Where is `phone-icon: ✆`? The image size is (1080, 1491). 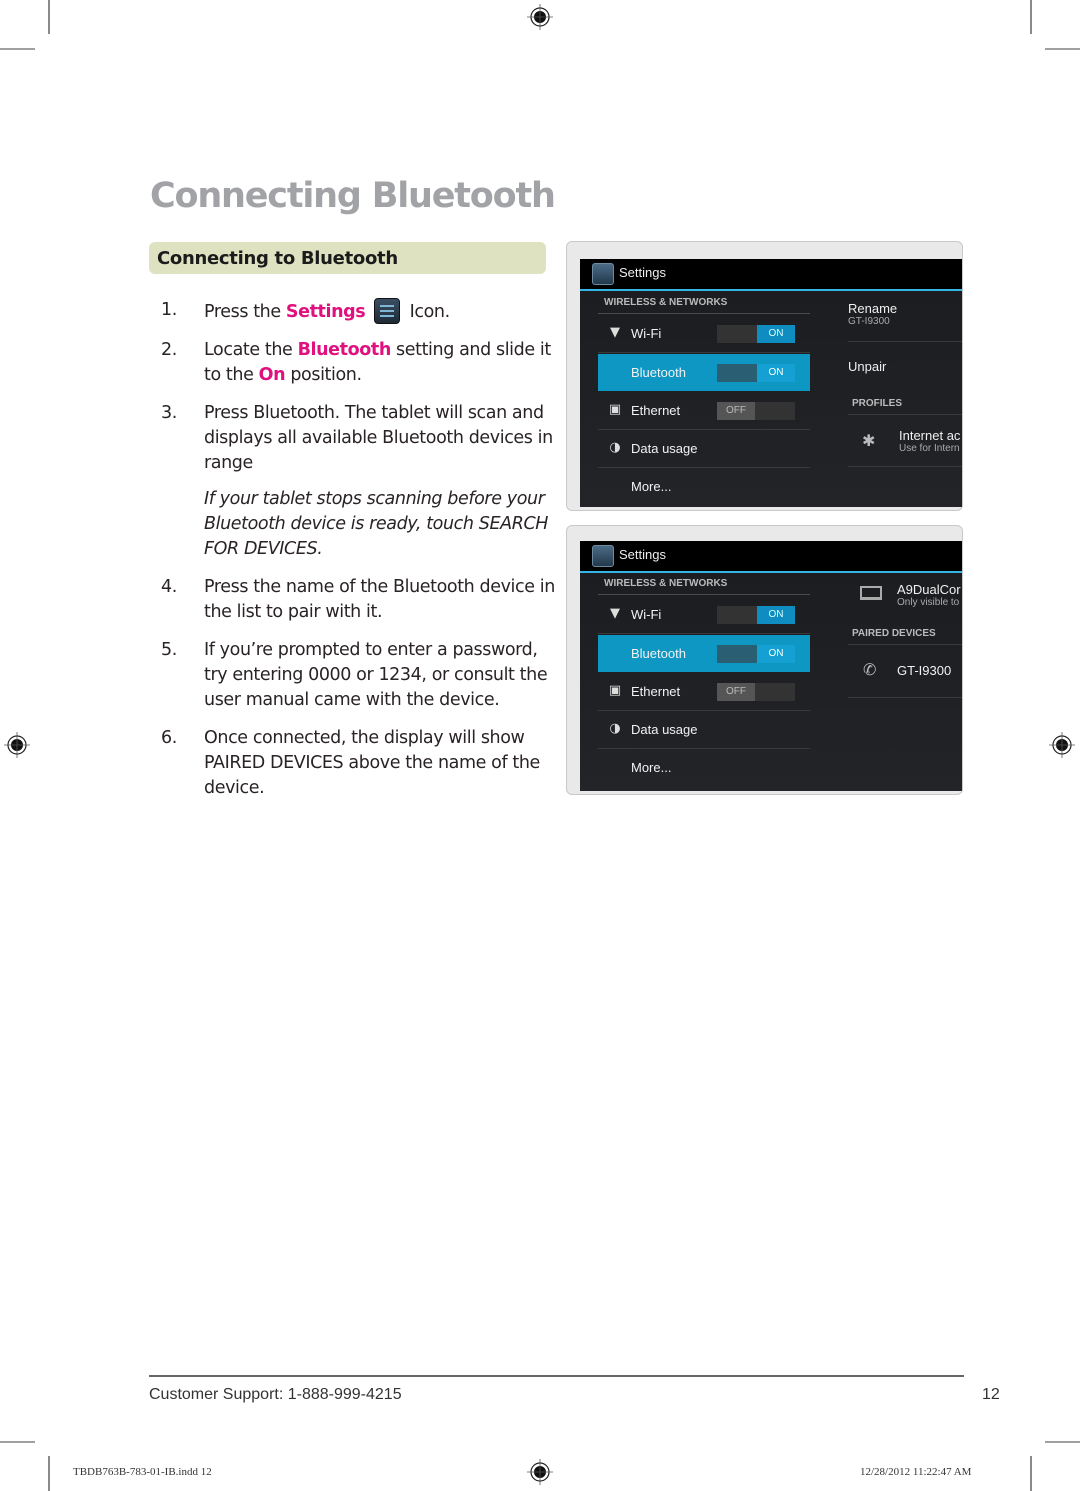
phone-icon: ✆ is located at coordinates (870, 669).